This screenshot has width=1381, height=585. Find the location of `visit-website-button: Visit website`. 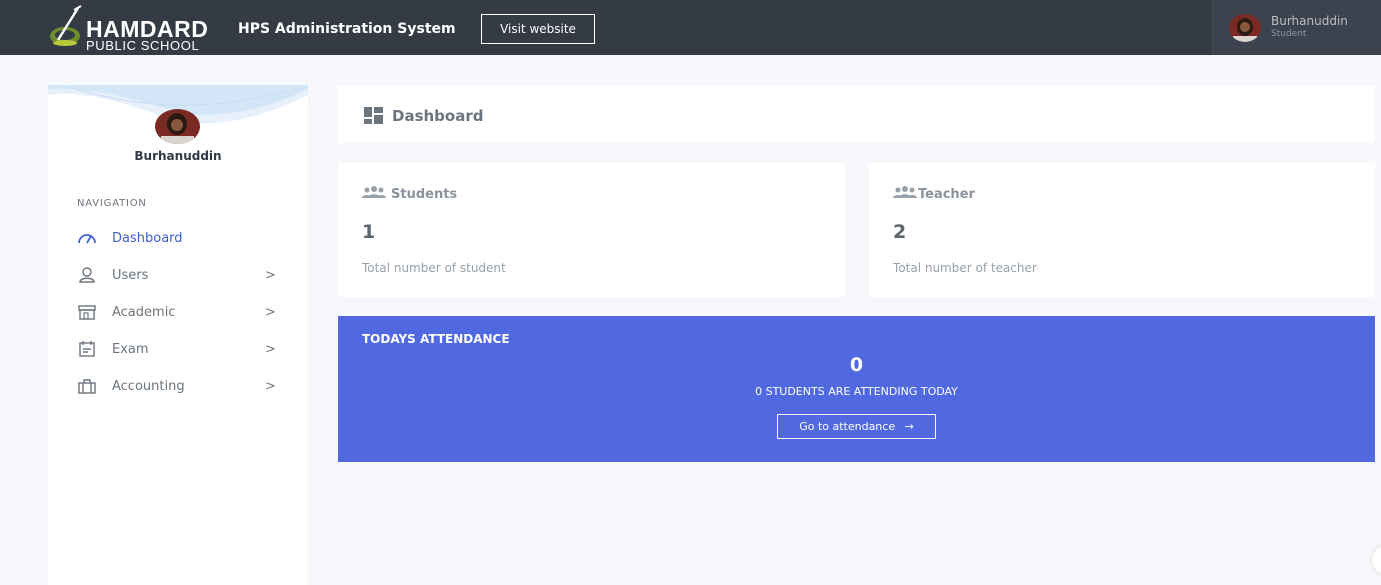

visit-website-button: Visit website is located at coordinates (538, 29).